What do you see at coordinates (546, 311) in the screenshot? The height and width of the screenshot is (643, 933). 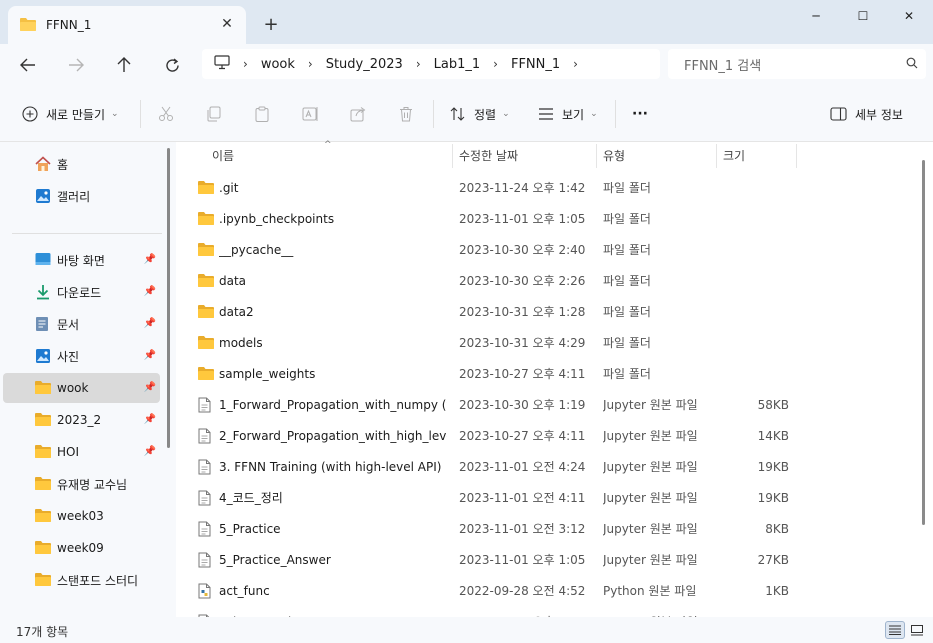 I see `file-row: data2 2023-10-31 오후 1:28 파일 폴더` at bounding box center [546, 311].